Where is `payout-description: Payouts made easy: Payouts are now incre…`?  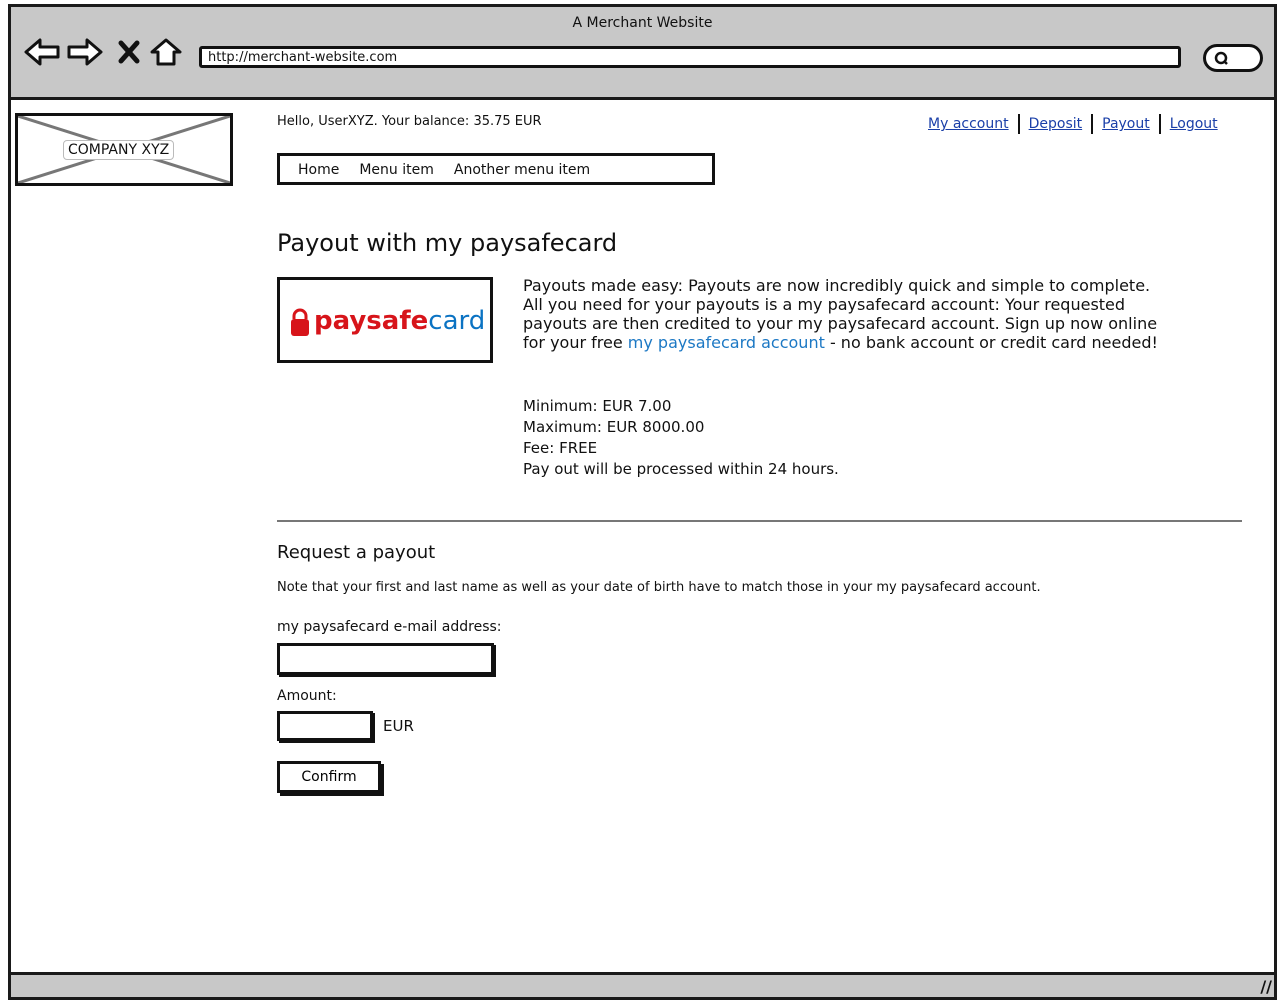
payout-description: Payouts made easy: Payouts are now incre… is located at coordinates (848, 314).